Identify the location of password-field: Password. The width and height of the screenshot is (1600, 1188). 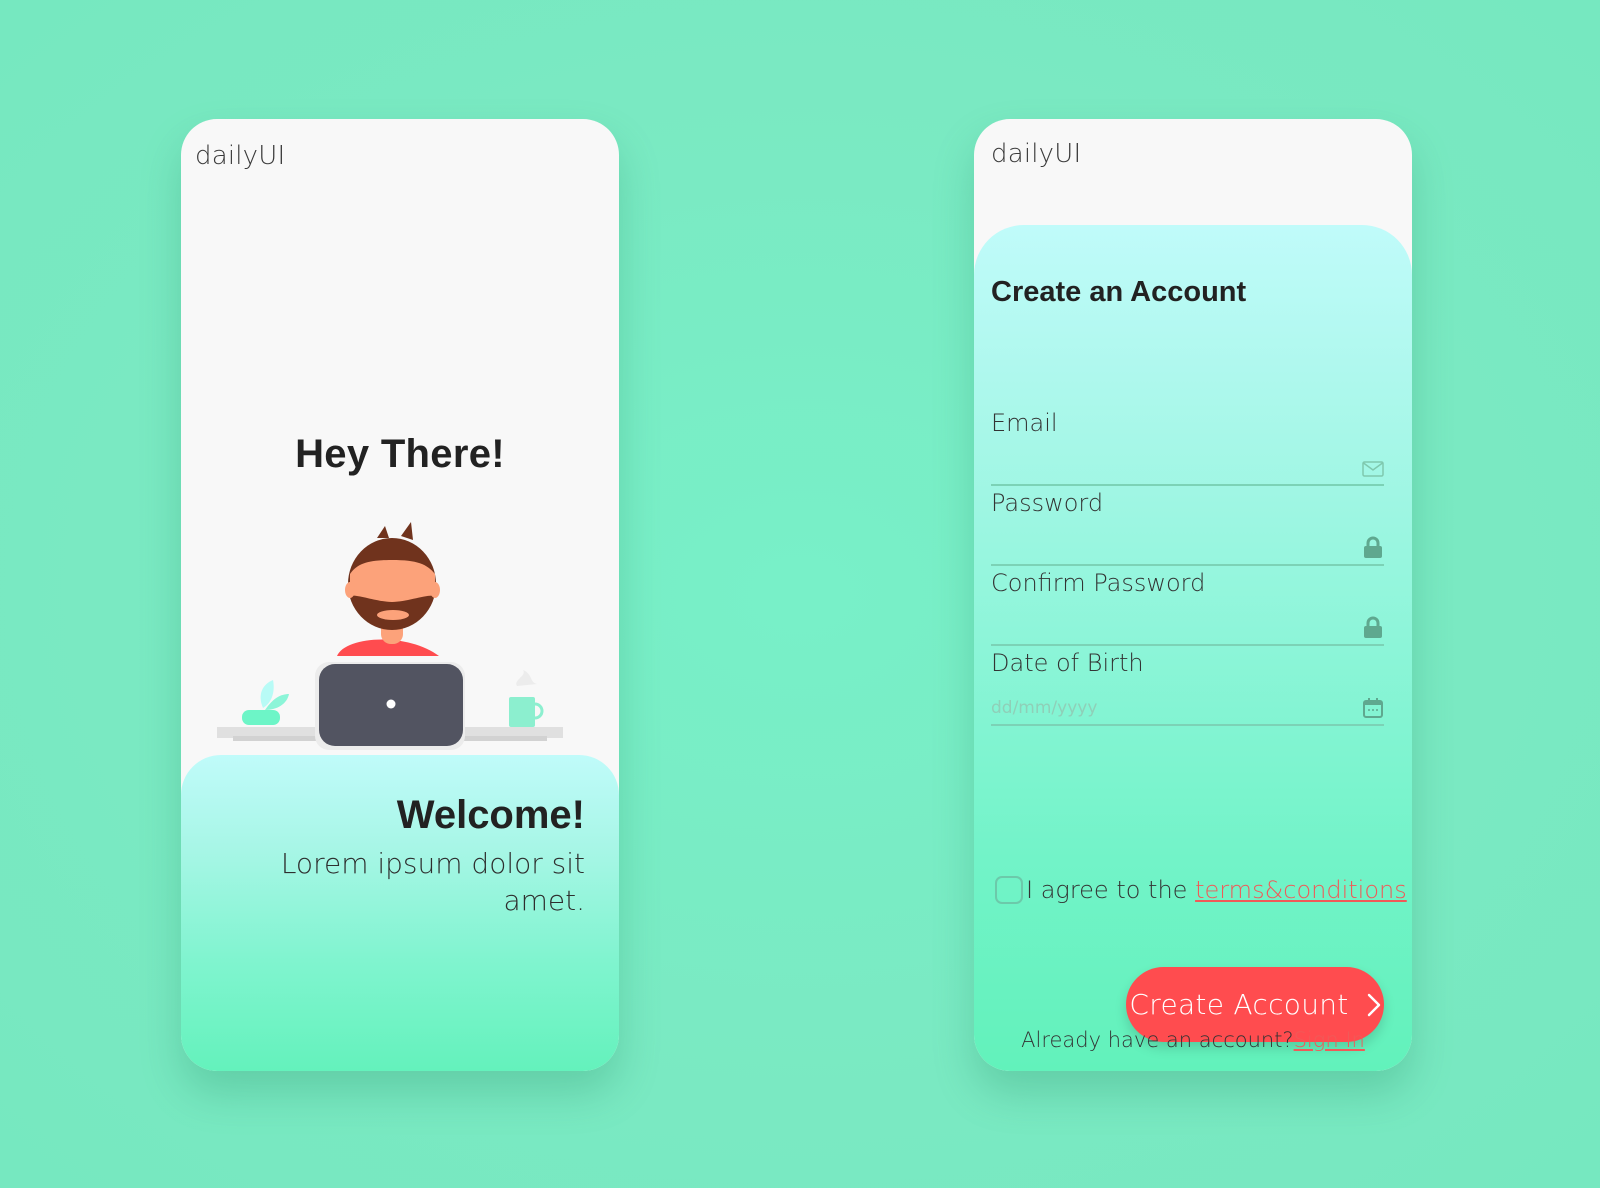
(1187, 529).